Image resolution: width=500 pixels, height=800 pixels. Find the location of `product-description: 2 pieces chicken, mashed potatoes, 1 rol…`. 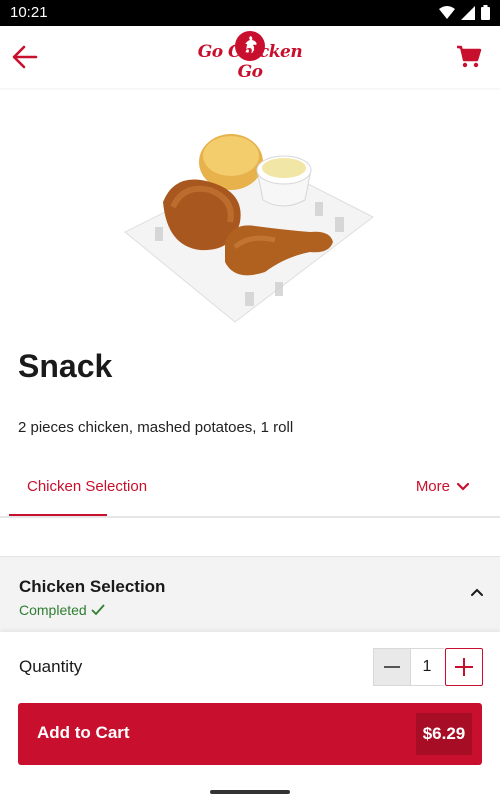

product-description: 2 pieces chicken, mashed potatoes, 1 rol… is located at coordinates (156, 427).